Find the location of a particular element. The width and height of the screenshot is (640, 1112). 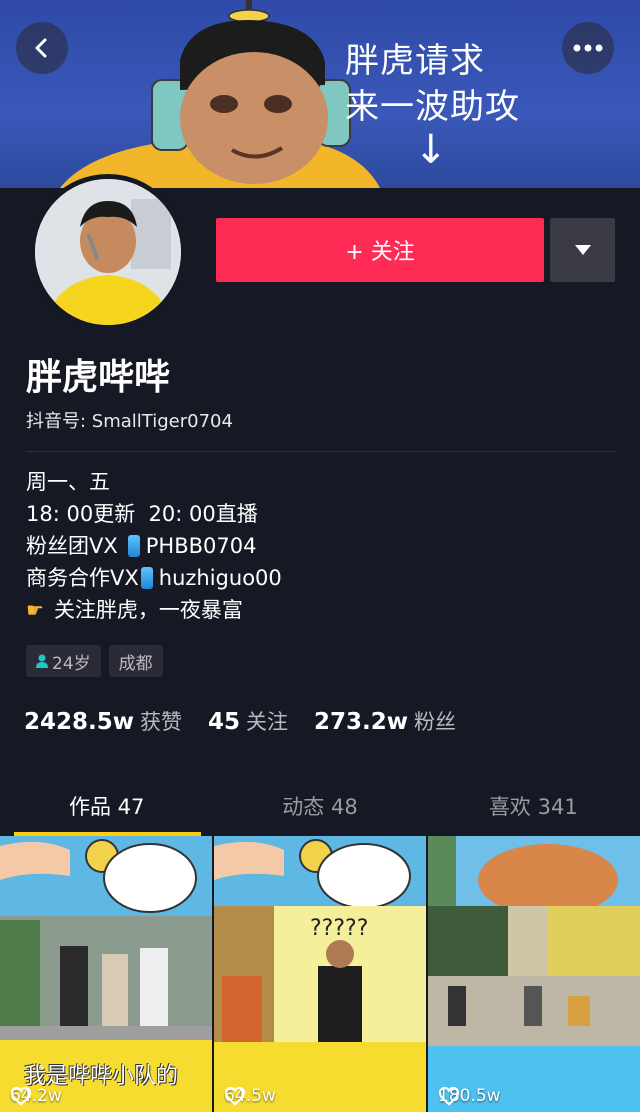

age-tag-label: 24岁 is located at coordinates (71, 663).